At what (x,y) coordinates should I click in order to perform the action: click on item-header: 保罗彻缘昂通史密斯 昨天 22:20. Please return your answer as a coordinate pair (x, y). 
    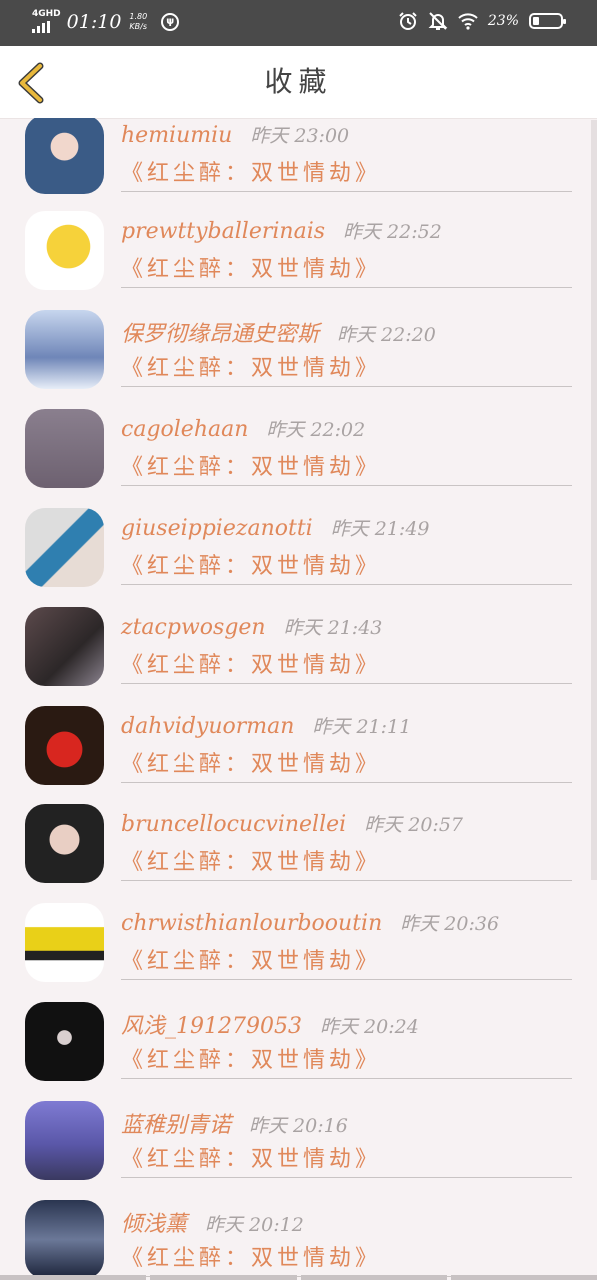
    Looking at the image, I should click on (278, 332).